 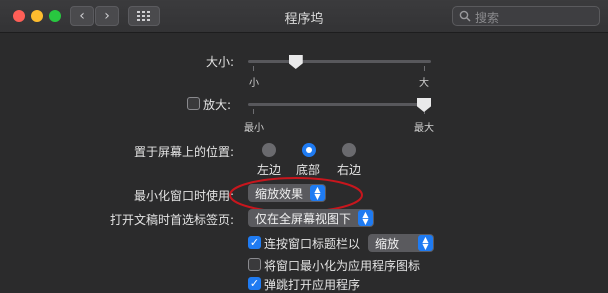 I want to click on position-bottom-radio, so click(x=309, y=150).